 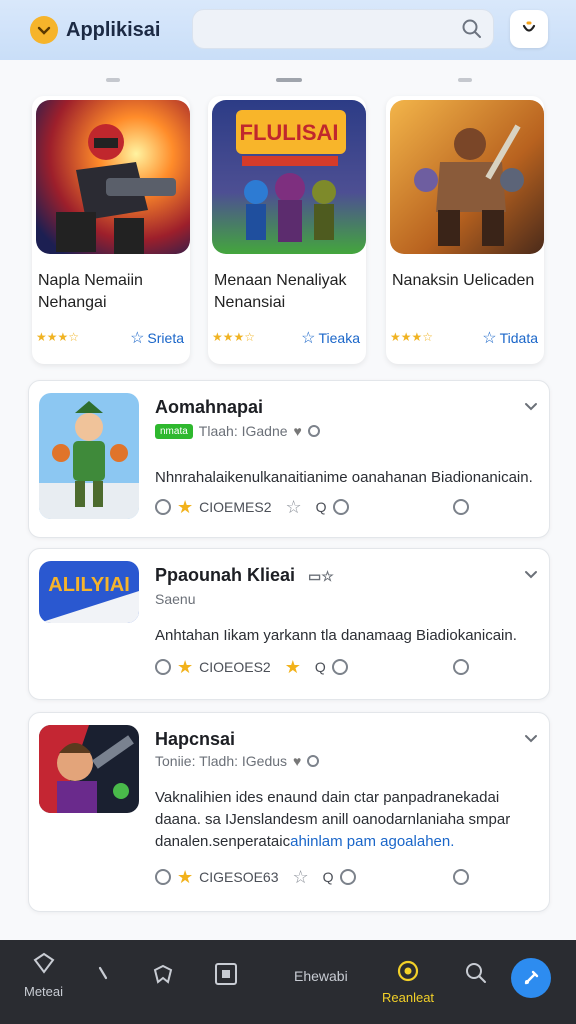 What do you see at coordinates (339, 338) in the screenshot?
I see `featured-status-label: Tieaka` at bounding box center [339, 338].